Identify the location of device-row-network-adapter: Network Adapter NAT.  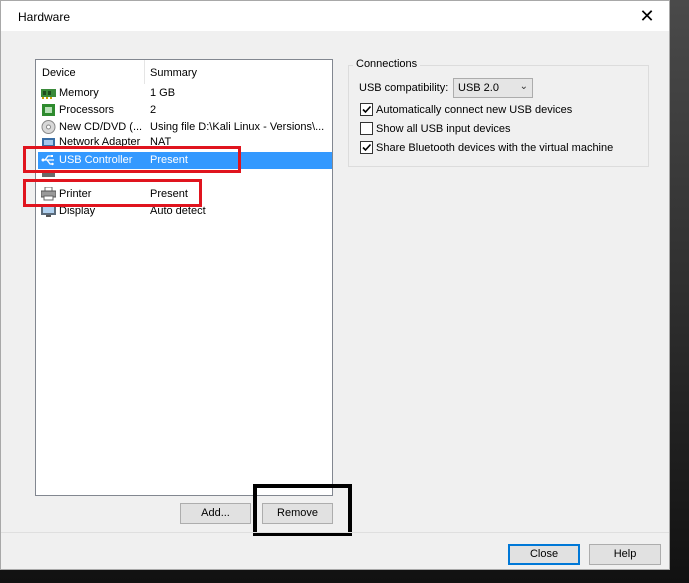
(185, 142).